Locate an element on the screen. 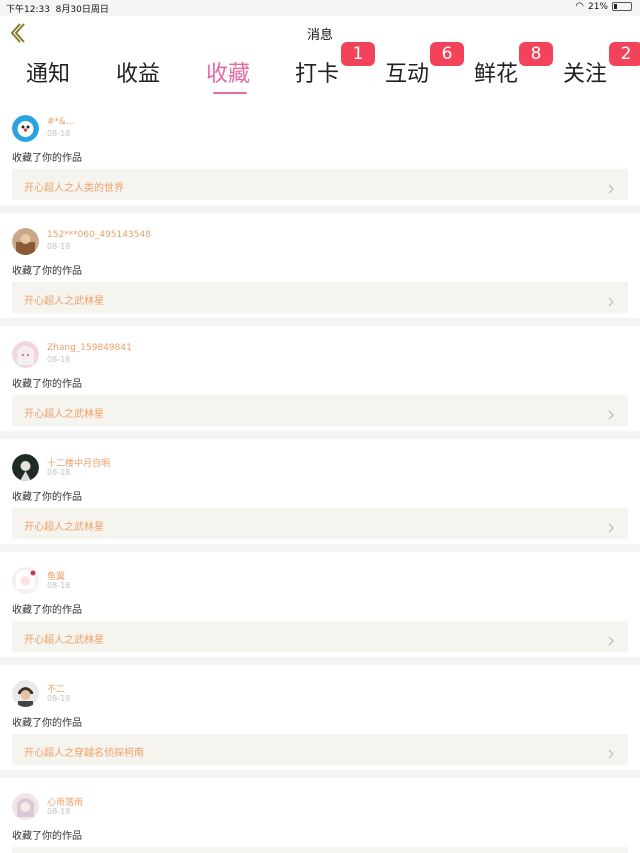 This screenshot has width=640, height=853. tab-4: 打卡 is located at coordinates (317, 72).